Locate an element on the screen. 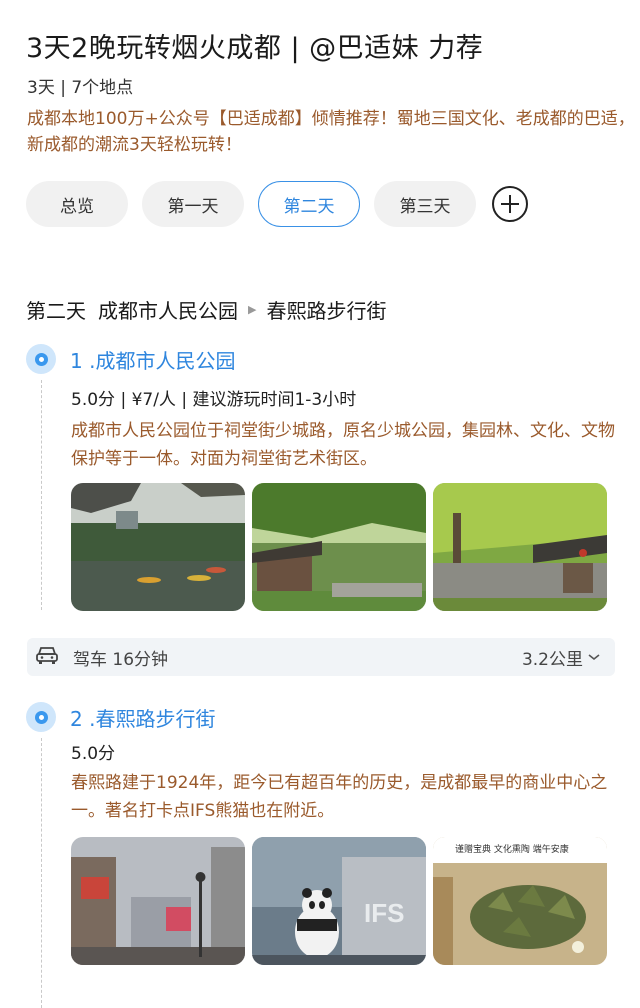 This screenshot has height=1008, width=640. route-from: 成都市人民公园 is located at coordinates (168, 311).